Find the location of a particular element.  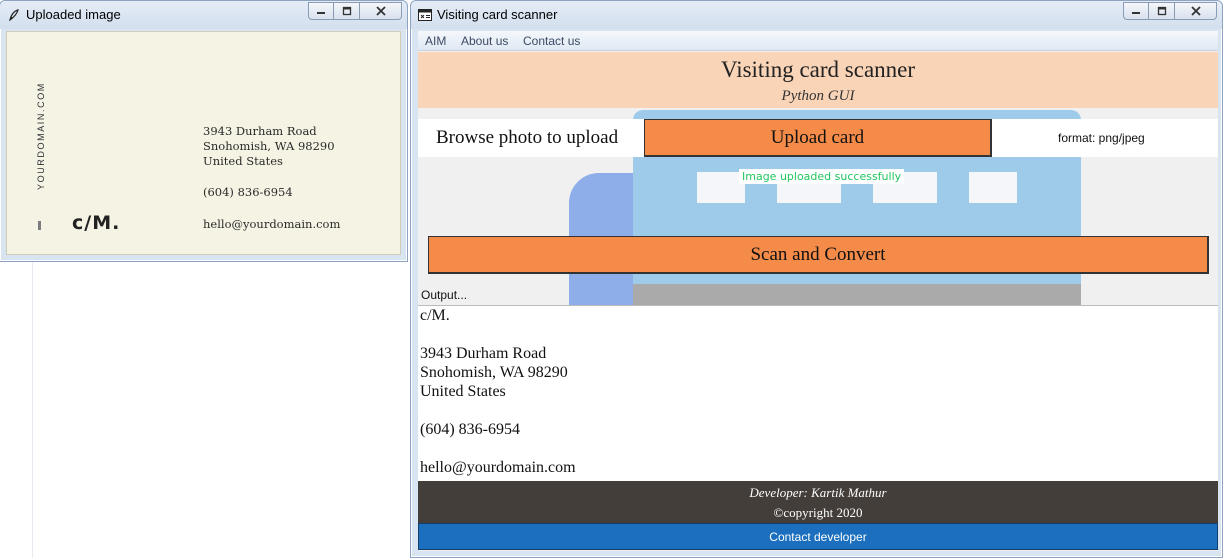

output-line: hello@yourdomain.com is located at coordinates (498, 467).